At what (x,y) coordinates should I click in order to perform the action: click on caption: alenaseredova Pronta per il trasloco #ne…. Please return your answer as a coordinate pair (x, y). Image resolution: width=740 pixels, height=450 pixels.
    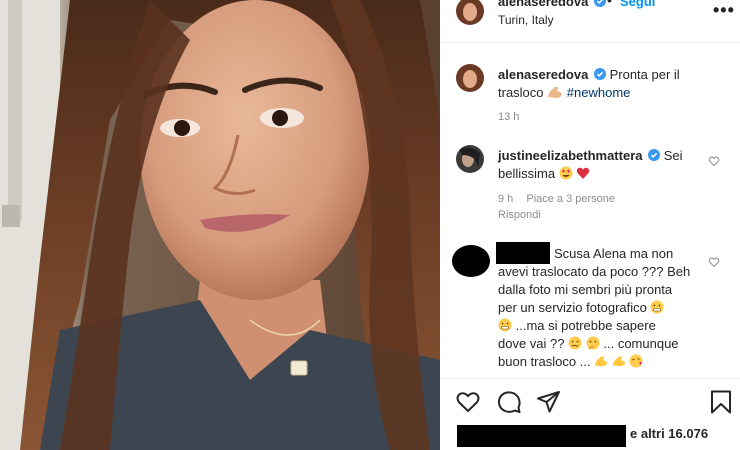
    Looking at the image, I should click on (598, 84).